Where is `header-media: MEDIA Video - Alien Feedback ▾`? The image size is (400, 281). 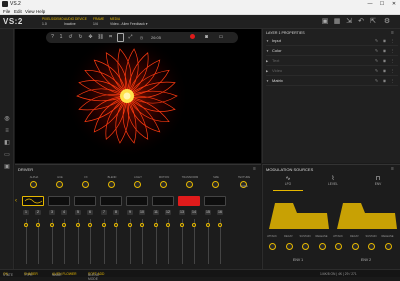 header-media: MEDIA Video - Alien Feedback ▾ is located at coordinates (128, 21).